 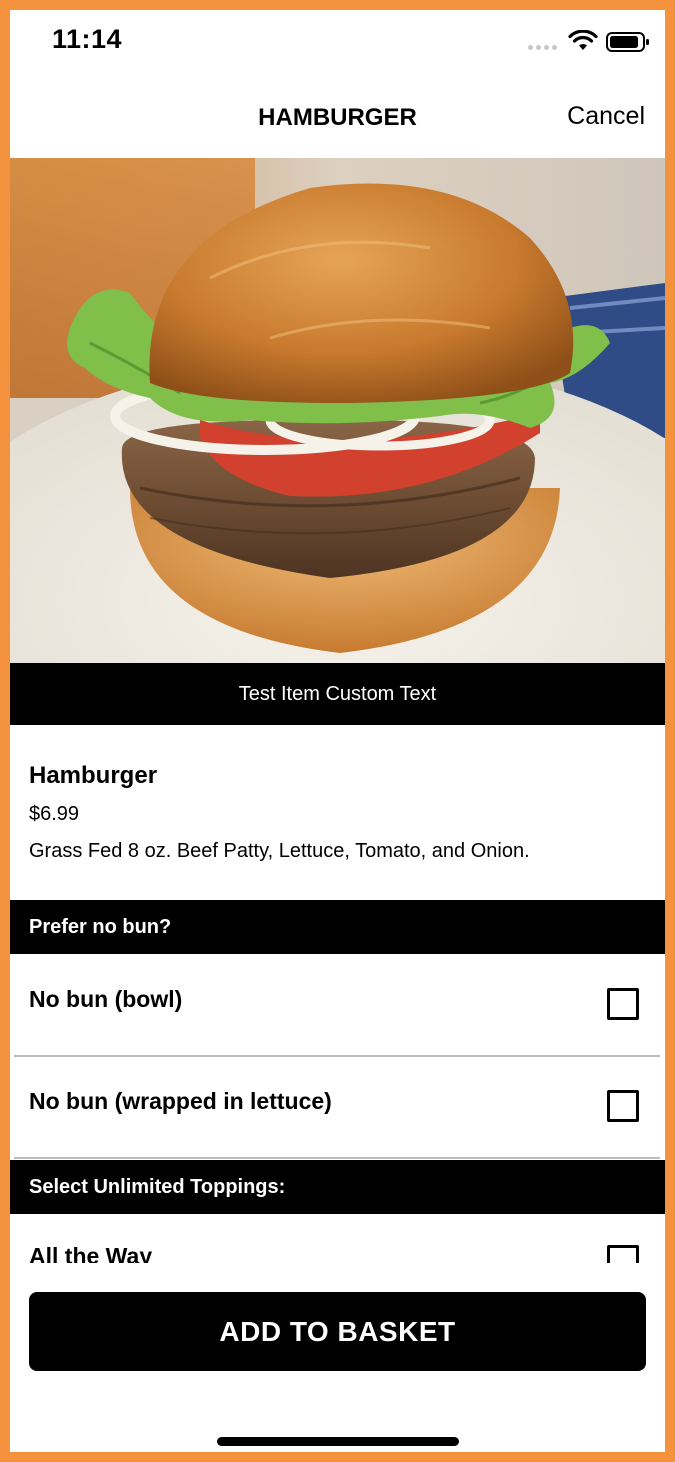 What do you see at coordinates (337, 694) in the screenshot?
I see `image-caption: Test Item Custom Text` at bounding box center [337, 694].